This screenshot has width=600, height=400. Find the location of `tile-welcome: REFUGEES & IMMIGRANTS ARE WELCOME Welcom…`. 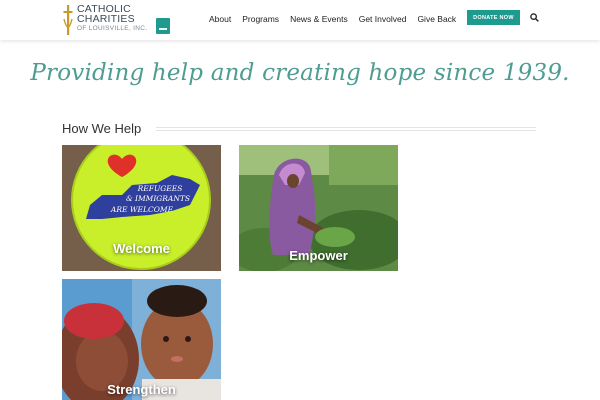

tile-welcome: REFUGEES & IMMIGRANTS ARE WELCOME Welcom… is located at coordinates (141, 208).